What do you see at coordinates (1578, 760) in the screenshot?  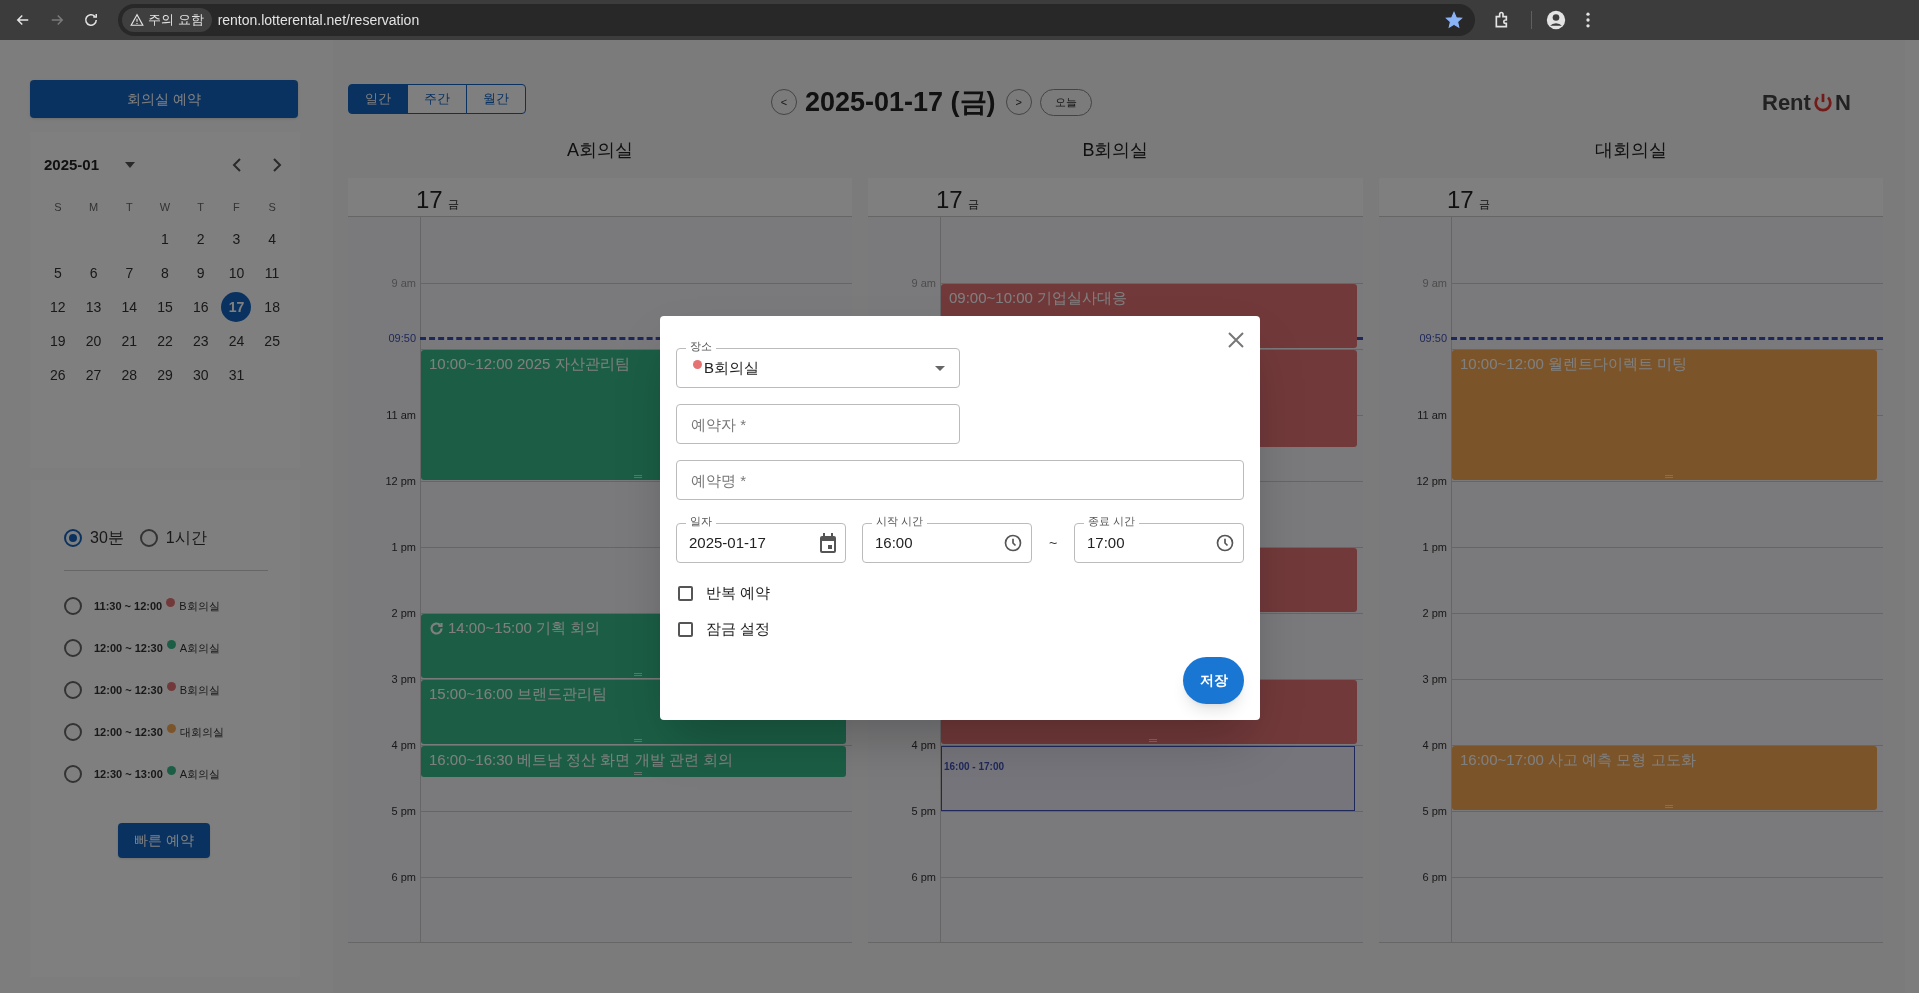 I see `event-title: 16:00~17:00 사고 예측 모형 고도화` at bounding box center [1578, 760].